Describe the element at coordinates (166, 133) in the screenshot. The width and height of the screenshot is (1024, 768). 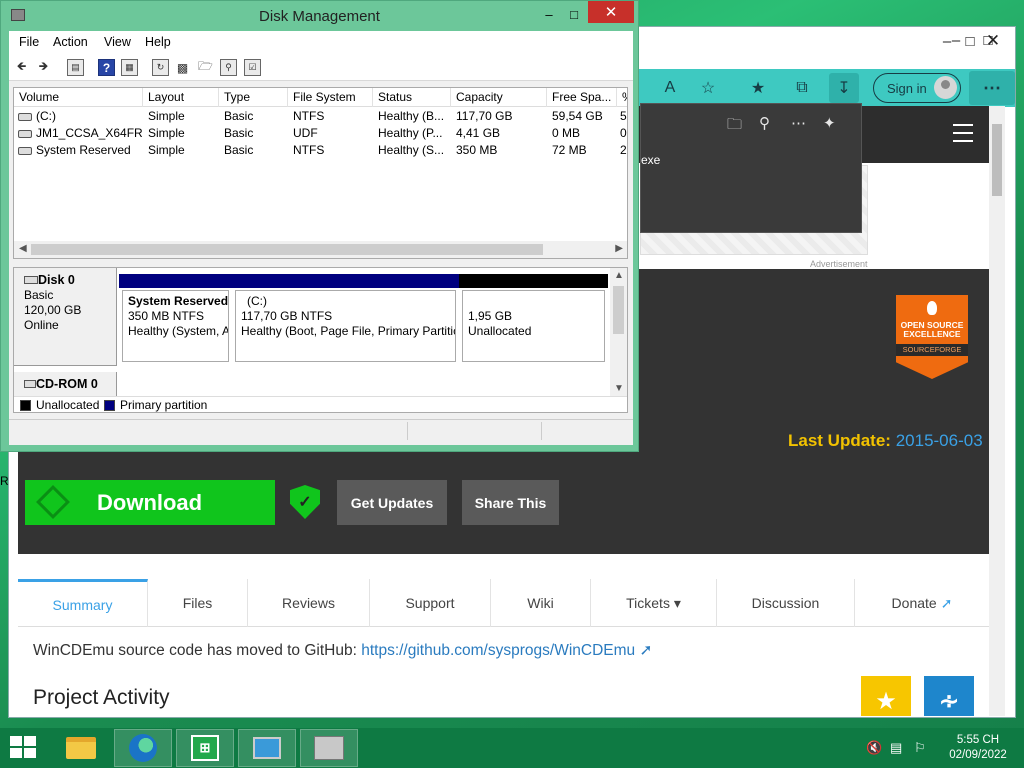
I see `cell-layout: Simple` at that location.